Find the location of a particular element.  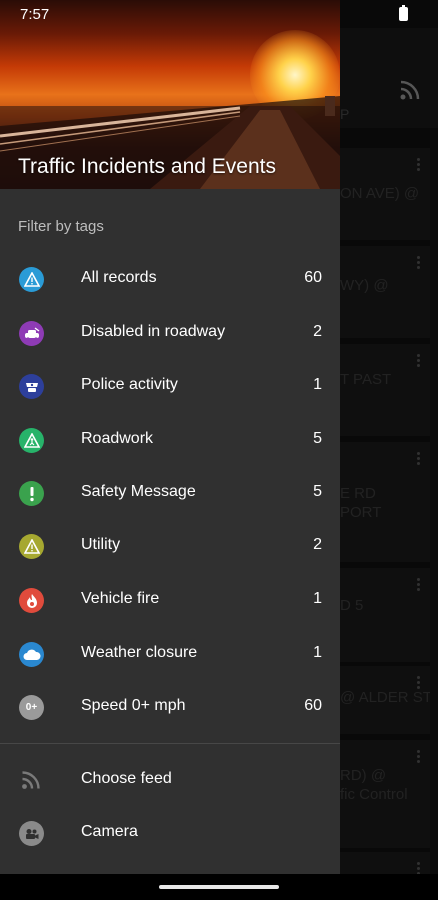

tag-label: Safety Message is located at coordinates (138, 491).